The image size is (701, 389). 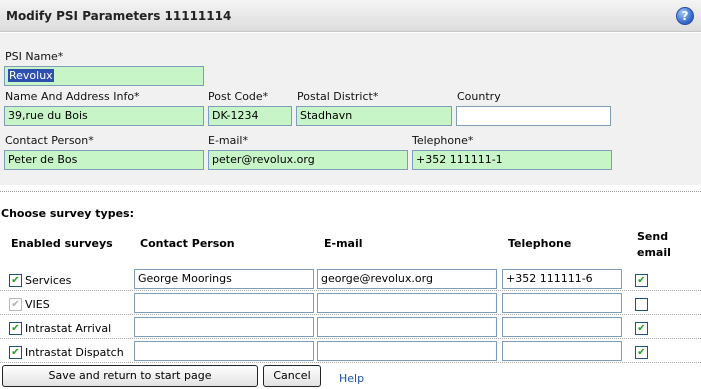 I want to click on survey-label-intrastat-arrival: Intrastat Arrival, so click(x=68, y=328).